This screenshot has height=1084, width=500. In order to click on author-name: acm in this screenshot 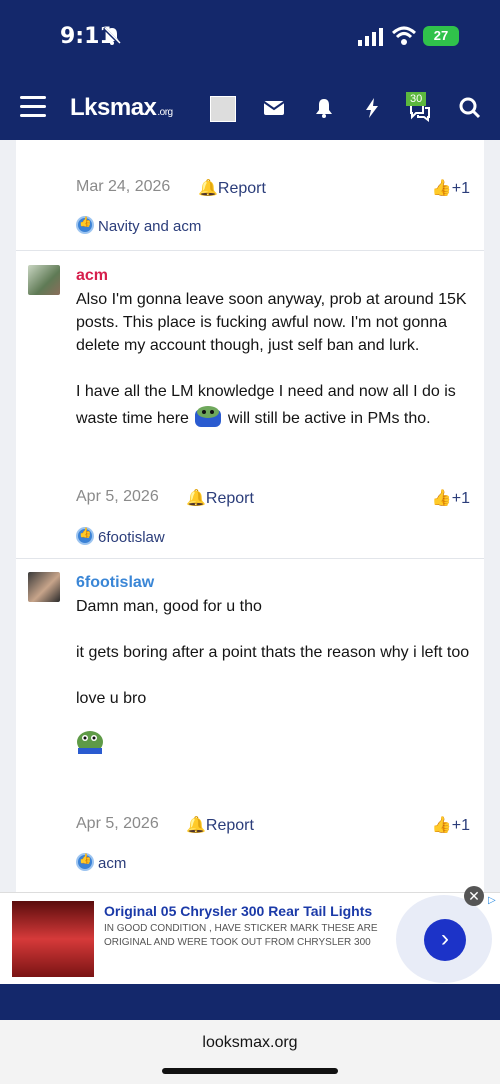, I will do `click(92, 276)`.